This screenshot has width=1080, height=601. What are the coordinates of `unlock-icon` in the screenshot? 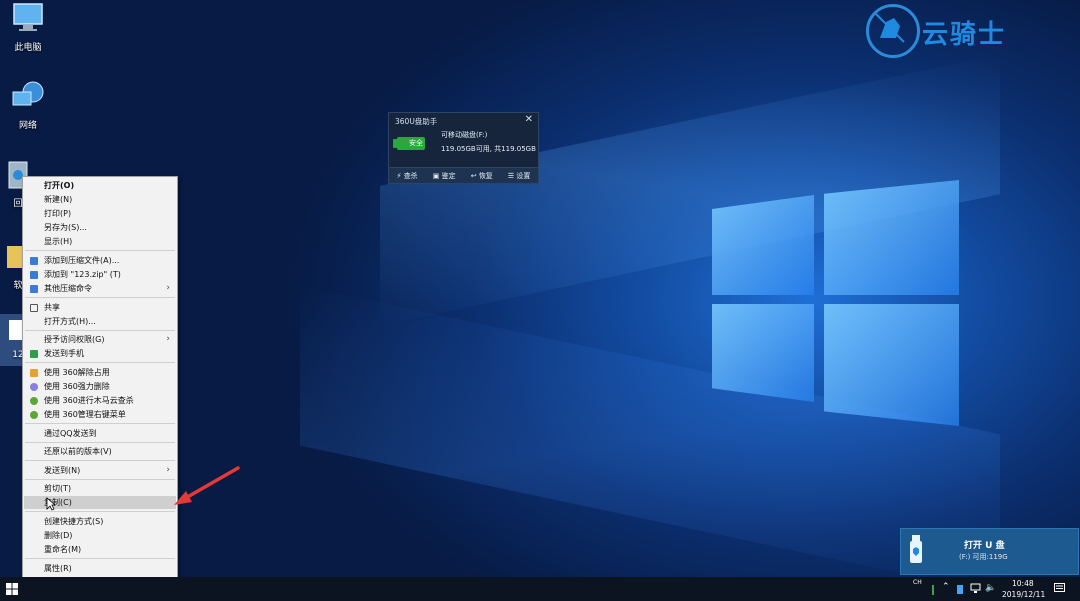 It's located at (34, 373).